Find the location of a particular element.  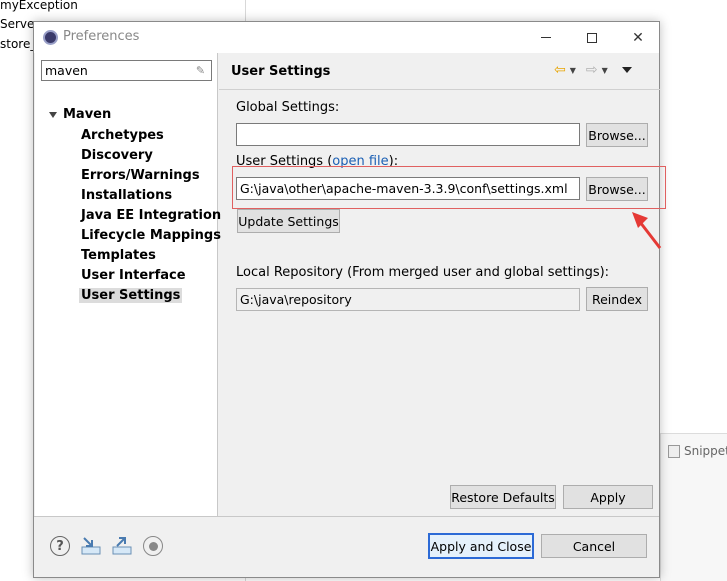

reindex-button: Reindex is located at coordinates (617, 299).